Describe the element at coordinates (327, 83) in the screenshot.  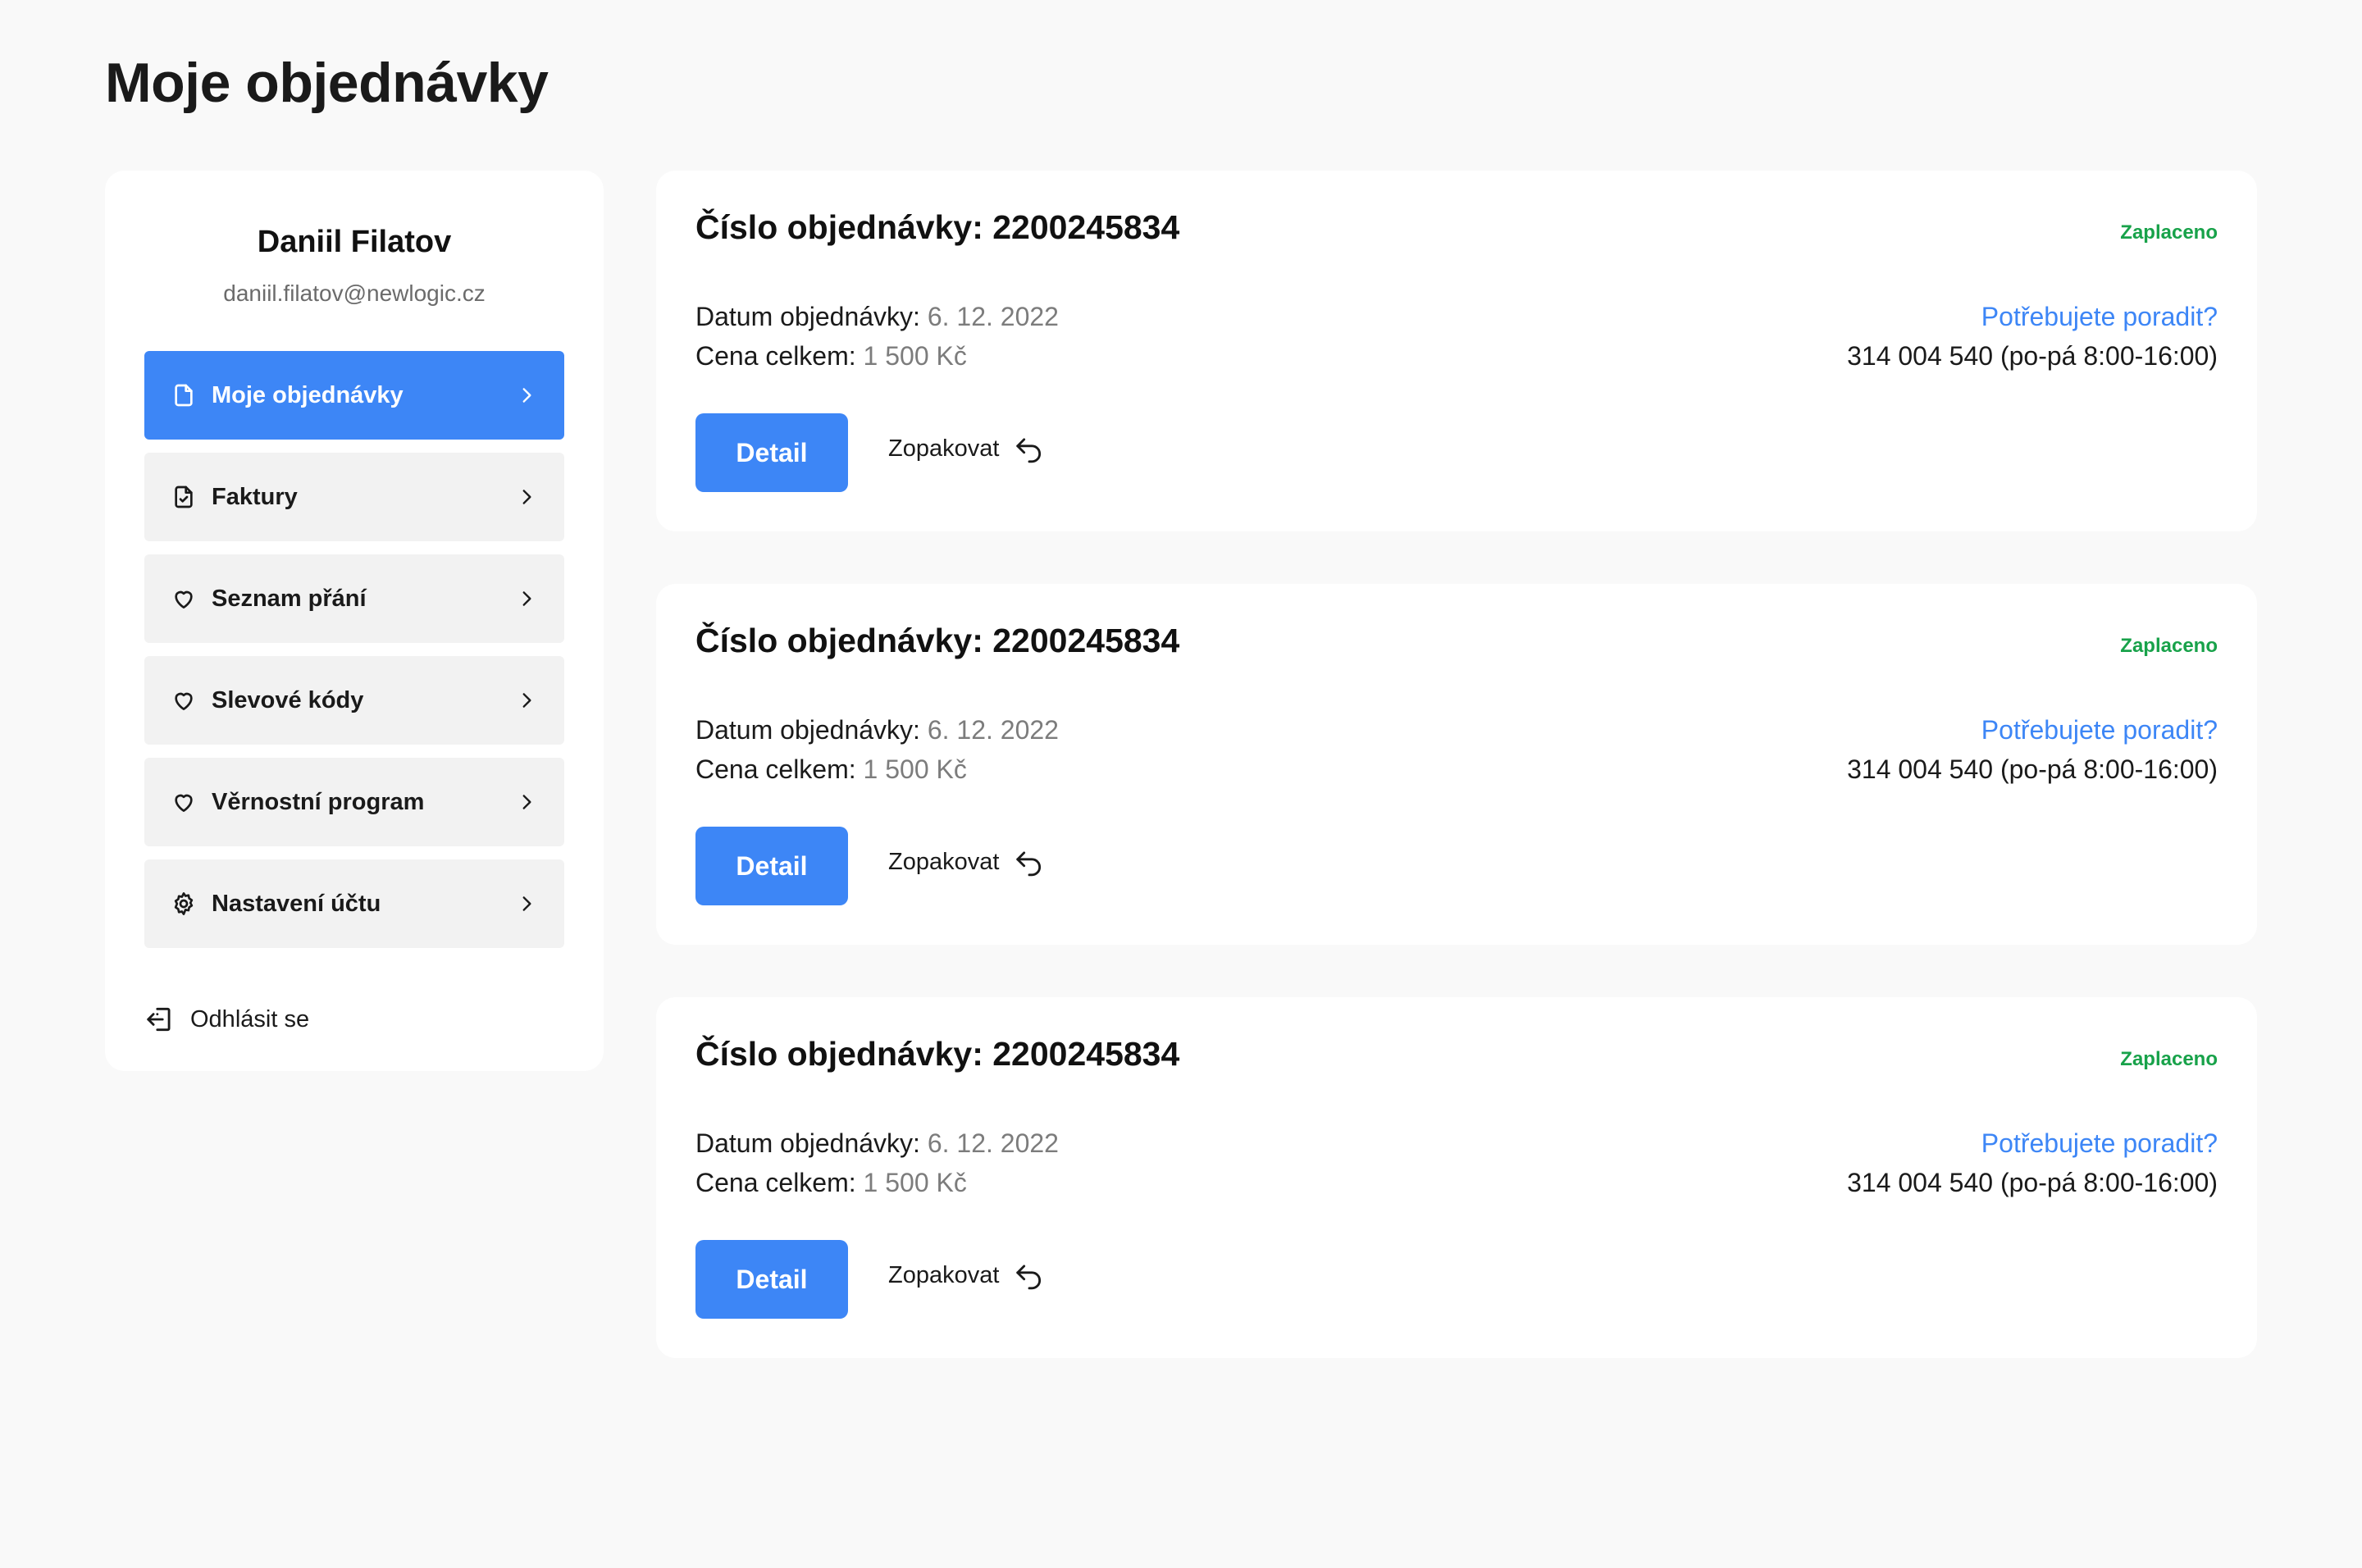
I see `page-title: Moje objednávky` at that location.